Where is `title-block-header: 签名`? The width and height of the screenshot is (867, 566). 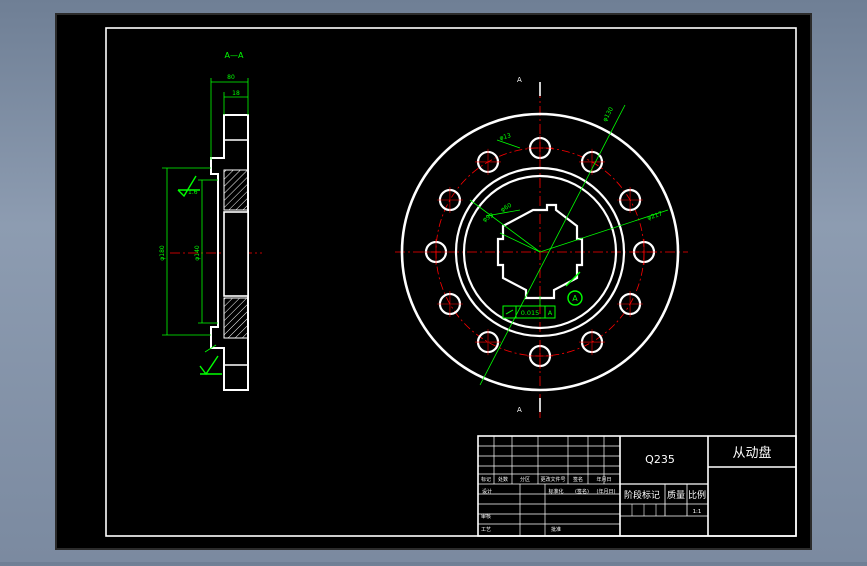
title-block-header: 签名 is located at coordinates (578, 479).